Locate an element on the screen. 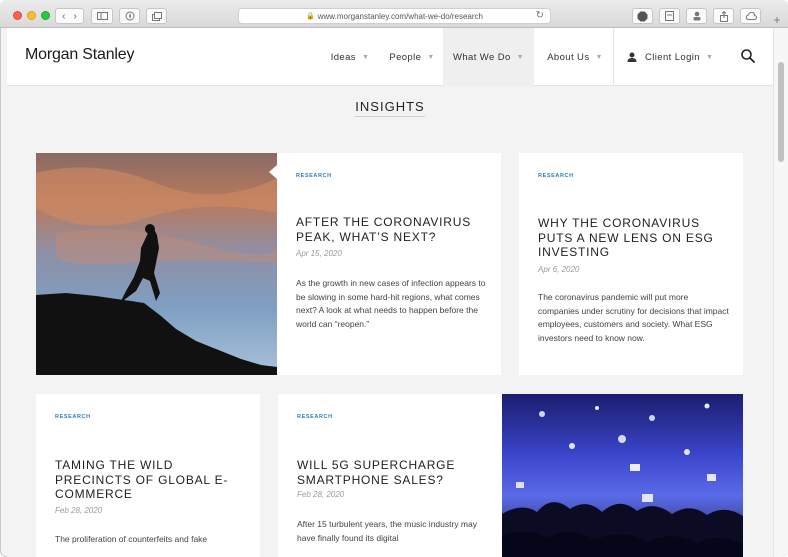 This screenshot has width=788, height=557. nav-item-label: People is located at coordinates (405, 57).